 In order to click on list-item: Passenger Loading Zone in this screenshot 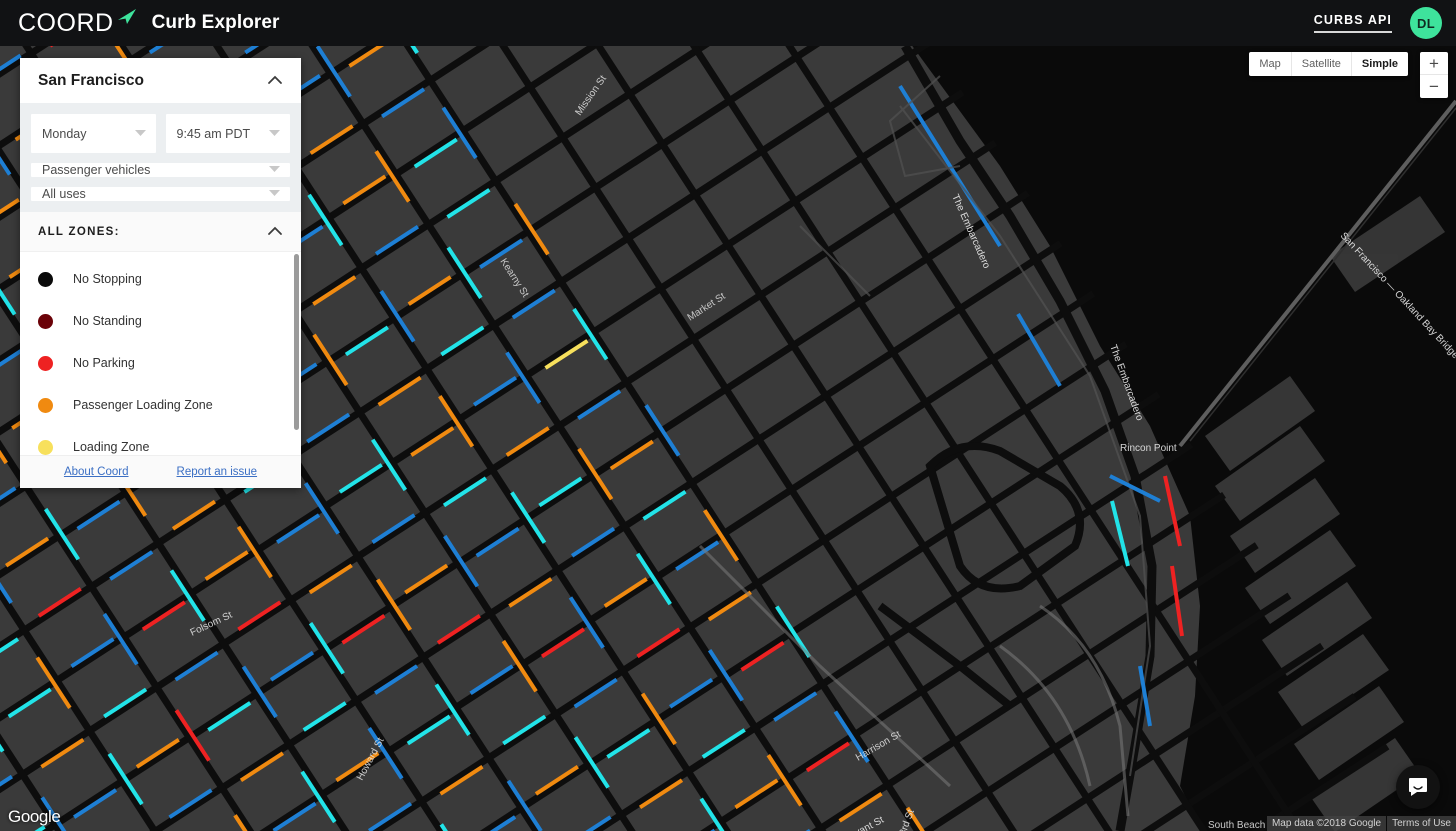, I will do `click(160, 405)`.